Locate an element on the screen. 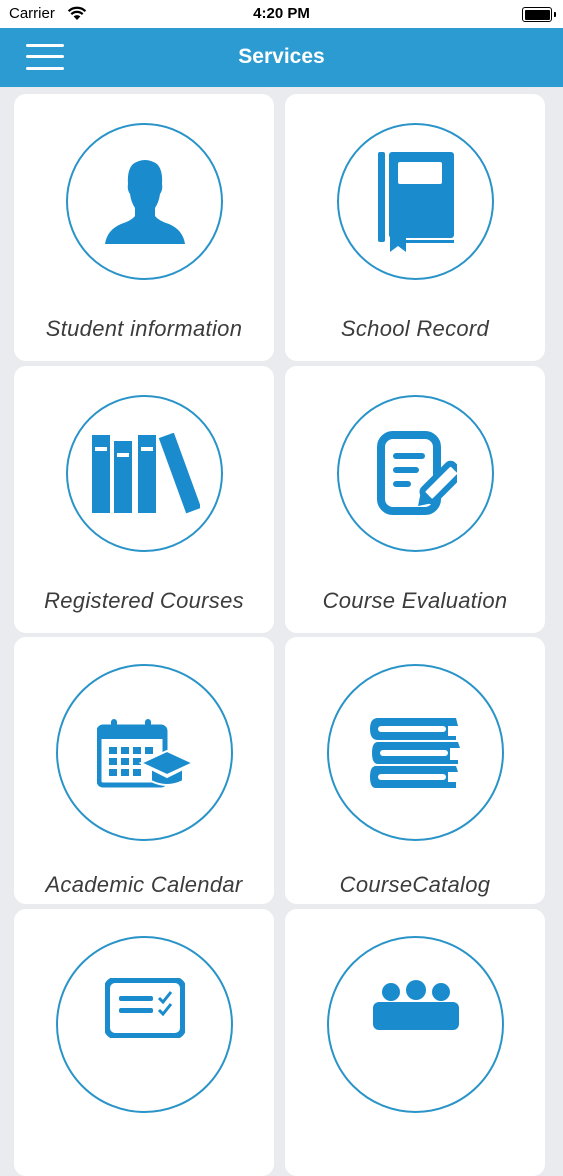 The height and width of the screenshot is (1176, 563). book-stack-icon is located at coordinates (414, 752).